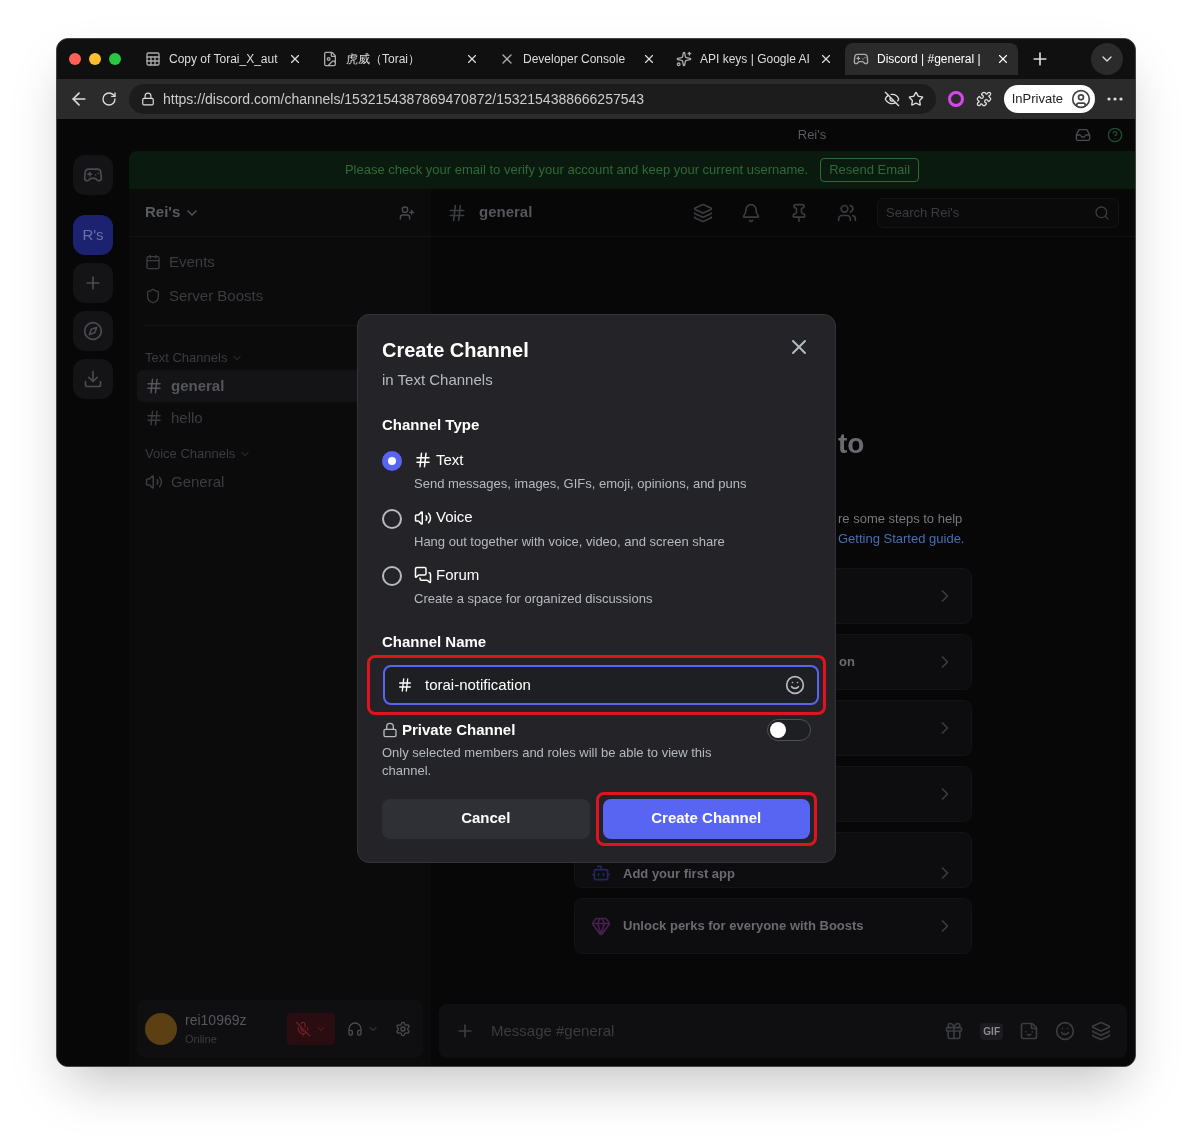 The height and width of the screenshot is (1142, 1192). What do you see at coordinates (983, 99) in the screenshot?
I see `extensions-icon` at bounding box center [983, 99].